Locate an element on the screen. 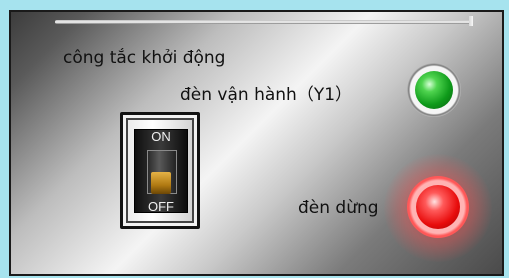 The image size is (509, 278). switch-on-label: ON is located at coordinates (161, 136).